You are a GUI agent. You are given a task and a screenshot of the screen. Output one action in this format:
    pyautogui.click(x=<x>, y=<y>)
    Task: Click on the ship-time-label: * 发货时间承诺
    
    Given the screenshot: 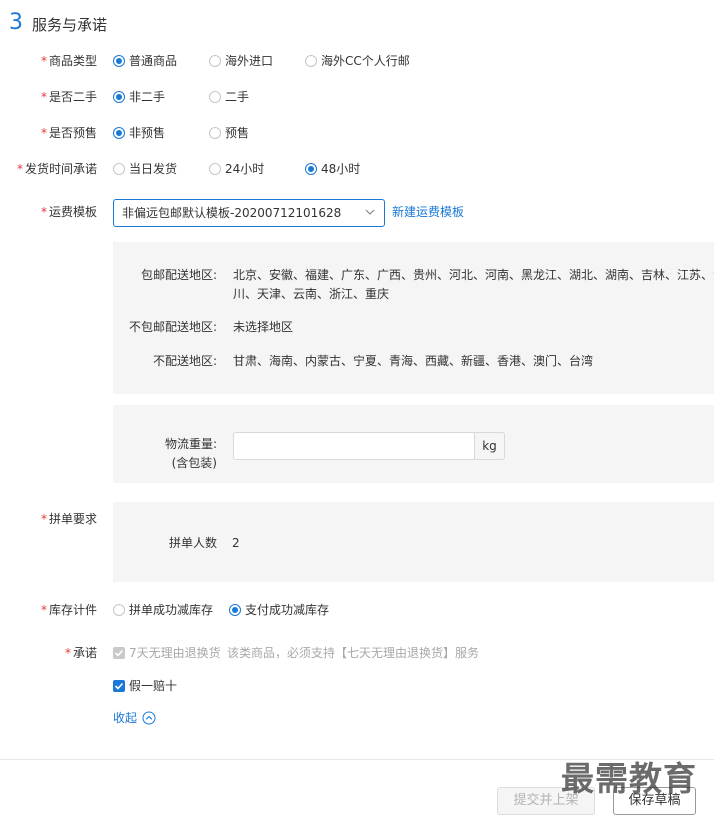 What is the action you would take?
    pyautogui.click(x=56, y=169)
    